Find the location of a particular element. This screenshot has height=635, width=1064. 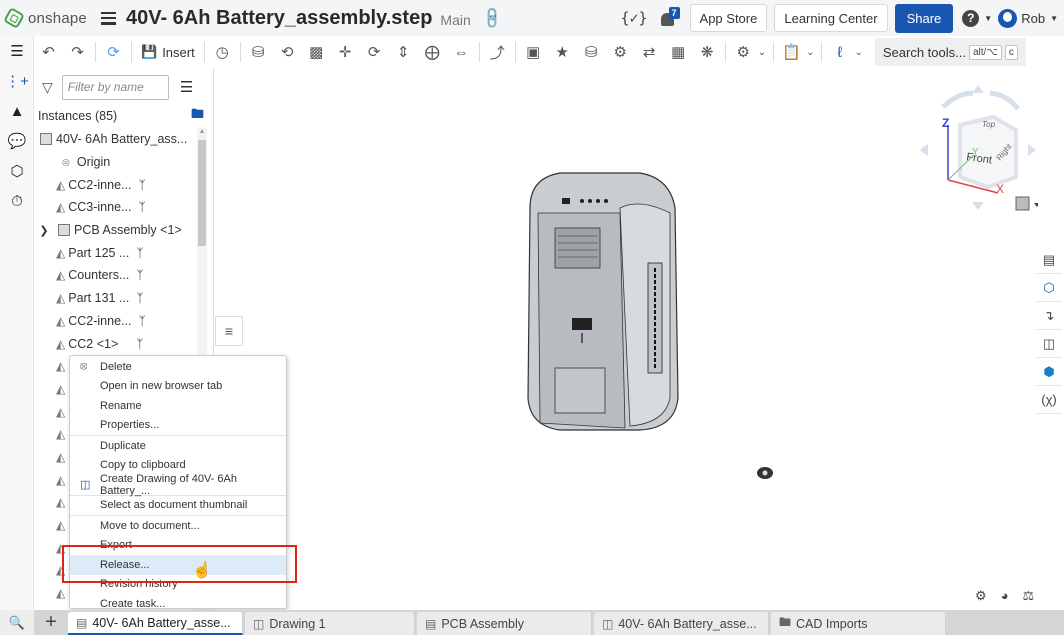

part-icon: ◭ is located at coordinates (61, 388).